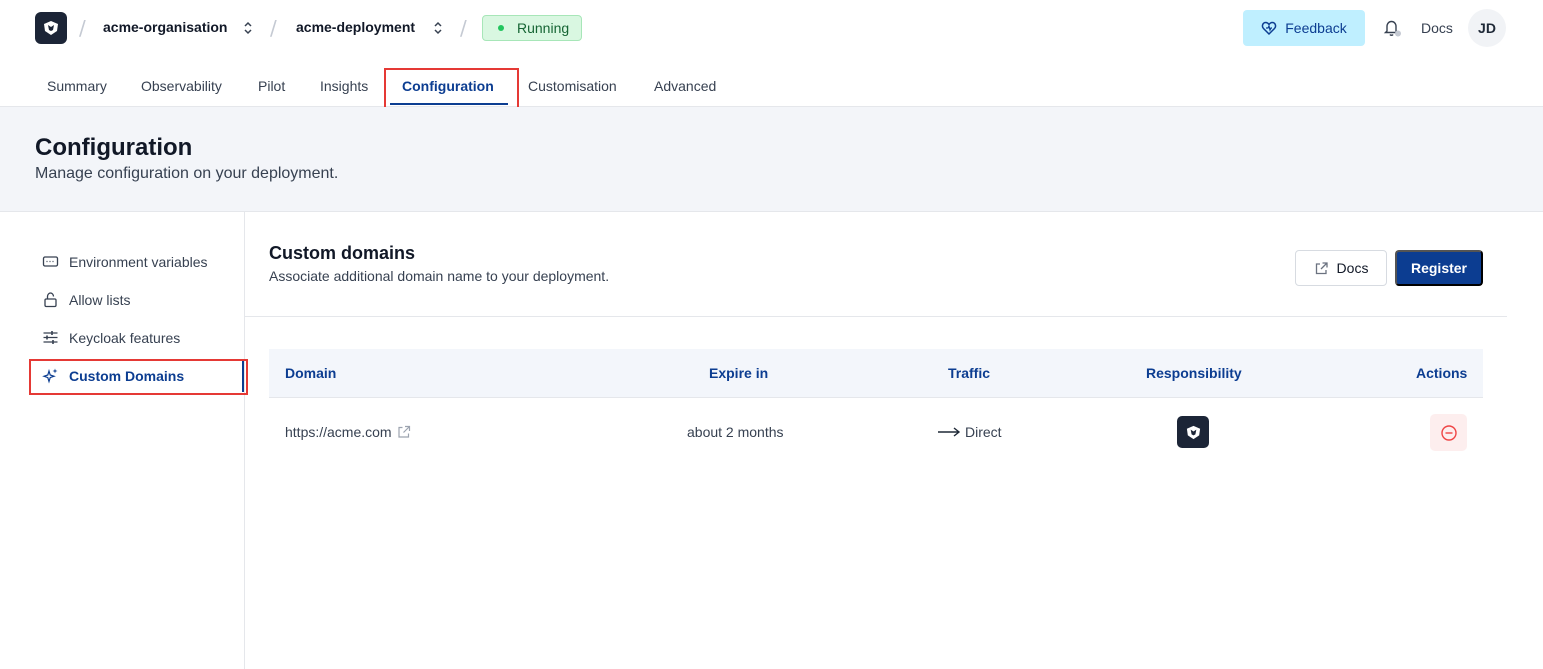  I want to click on organisation-selector: acme-organisation, so click(165, 27).